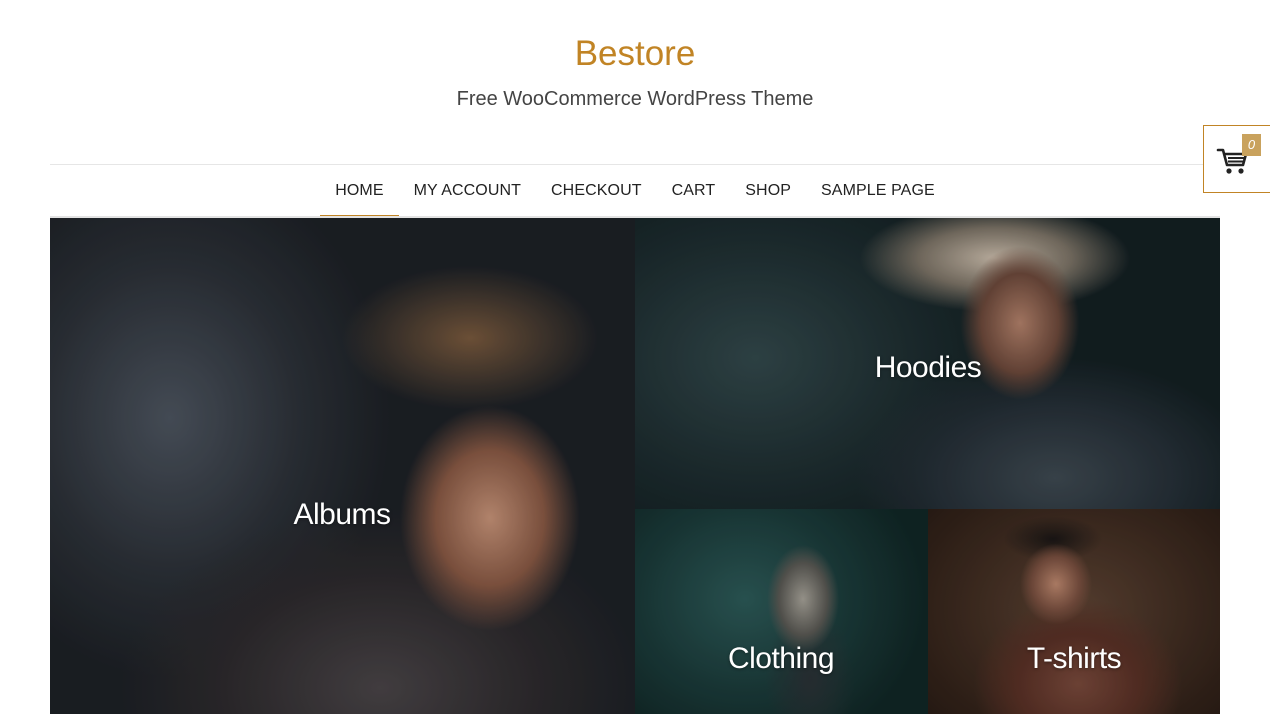  I want to click on nav-item-checkout: CHECKOUT, so click(596, 191).